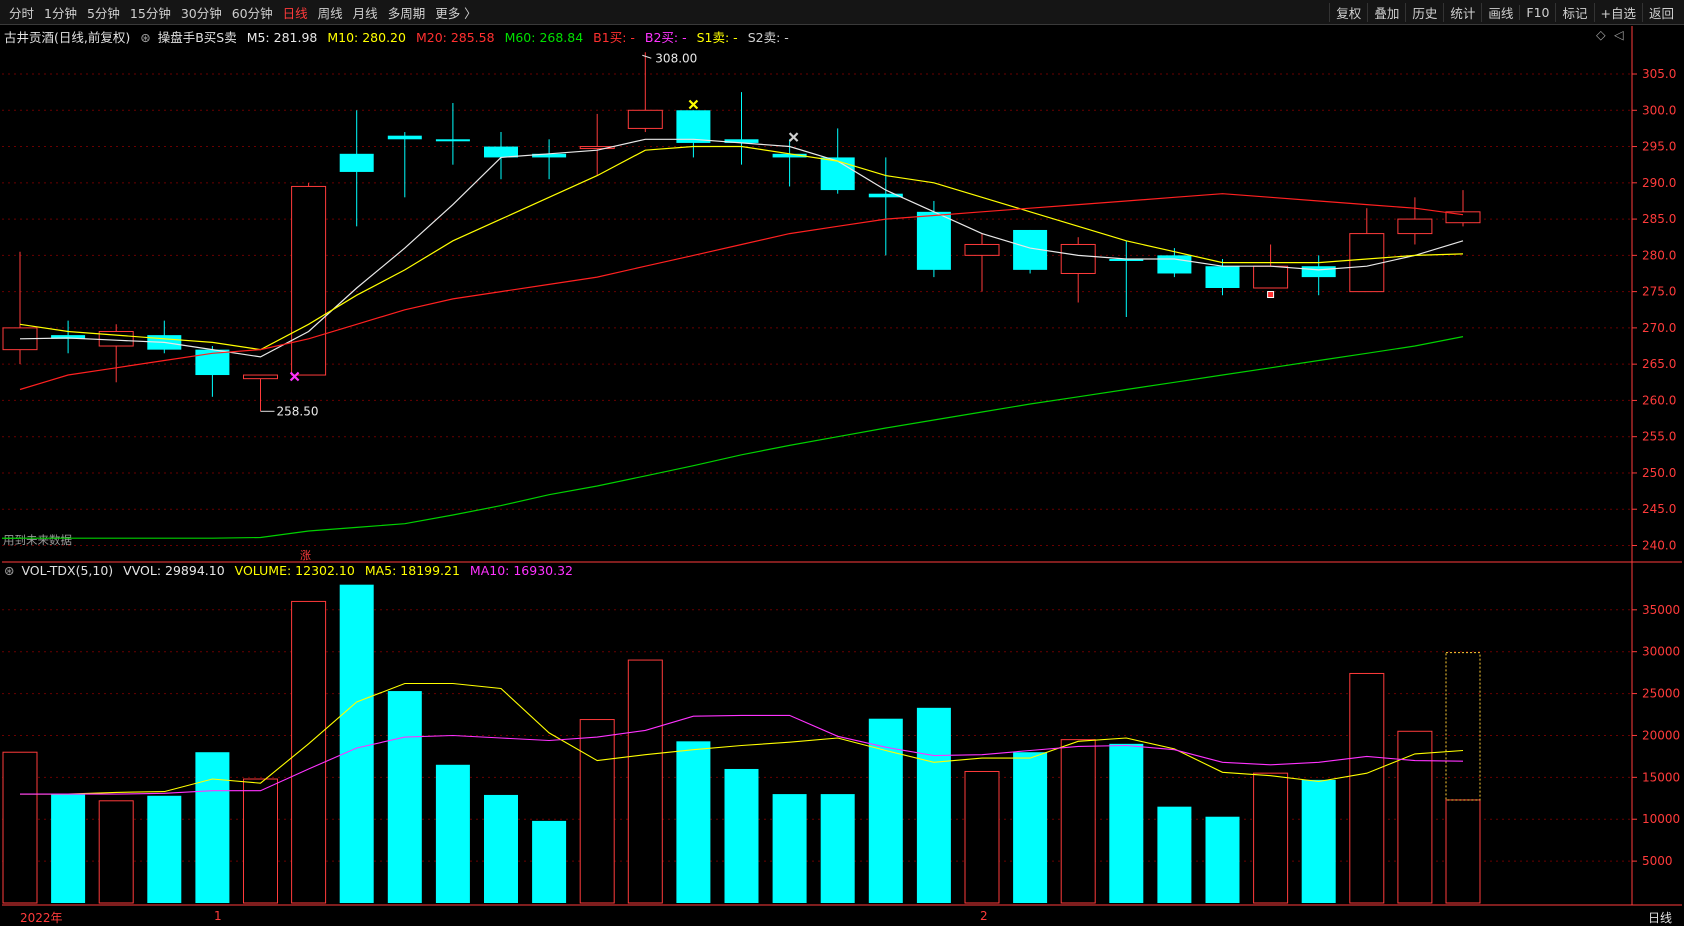 Image resolution: width=1684 pixels, height=926 pixels. I want to click on period-status: 日线, so click(1660, 918).